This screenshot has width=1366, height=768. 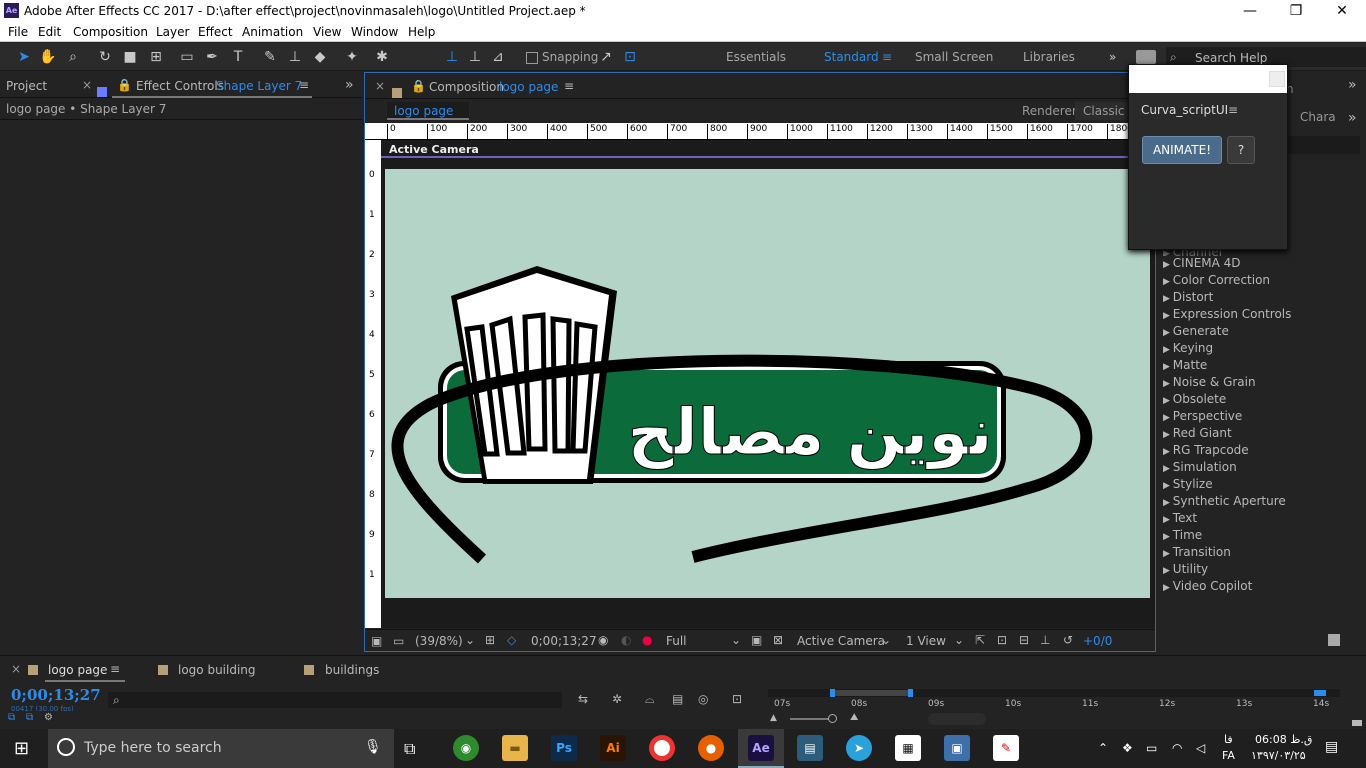 I want to click on current-time: 0;00;13;27, so click(x=564, y=641).